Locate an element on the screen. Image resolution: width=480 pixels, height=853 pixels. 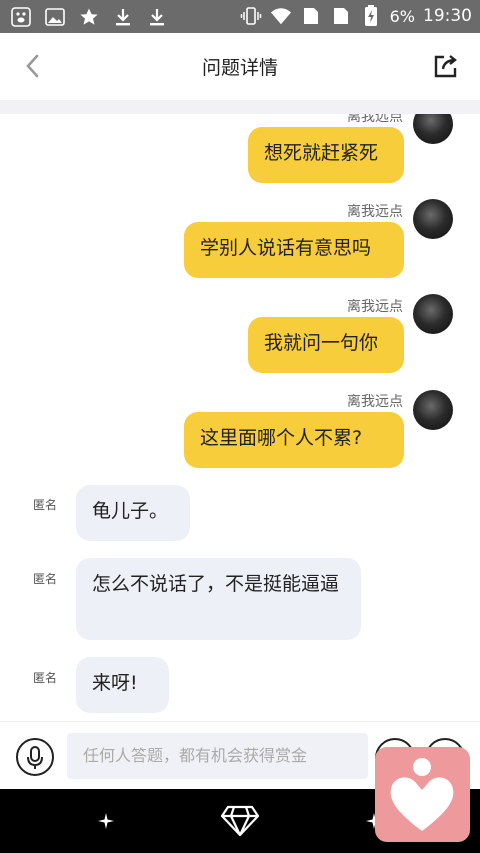
clock: 19:30 is located at coordinates (447, 16).